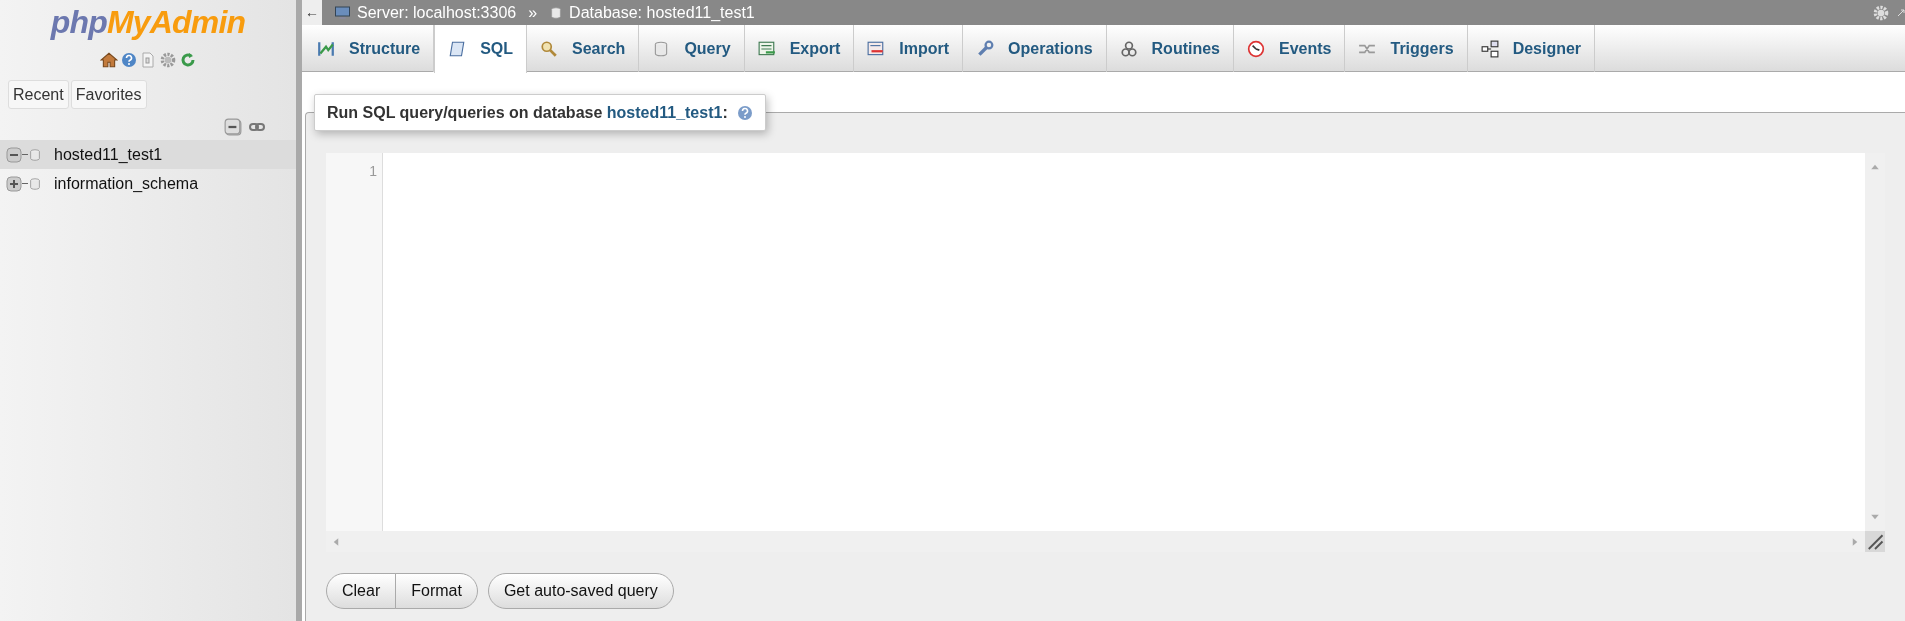 This screenshot has width=1905, height=621. Describe the element at coordinates (1290, 48) in the screenshot. I see `tab: Events` at that location.